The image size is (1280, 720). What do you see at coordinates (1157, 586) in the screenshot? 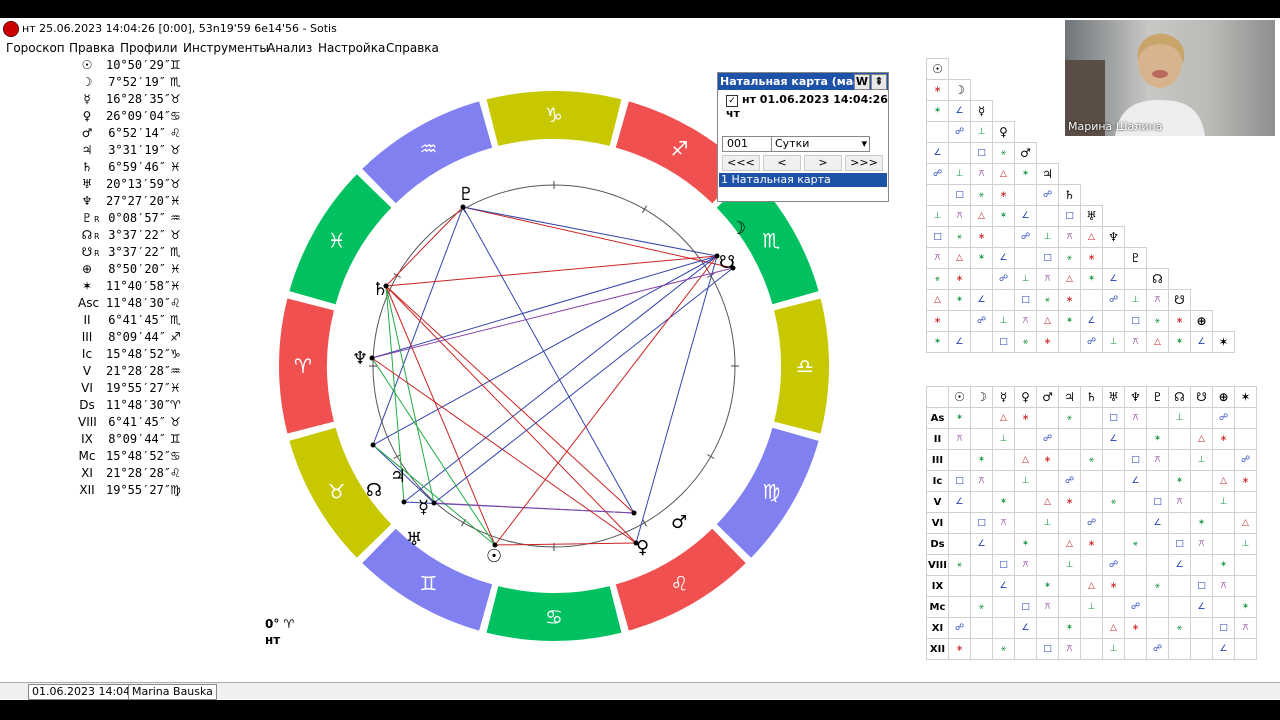
I see `house-aspect-cell: ⚹` at bounding box center [1157, 586].